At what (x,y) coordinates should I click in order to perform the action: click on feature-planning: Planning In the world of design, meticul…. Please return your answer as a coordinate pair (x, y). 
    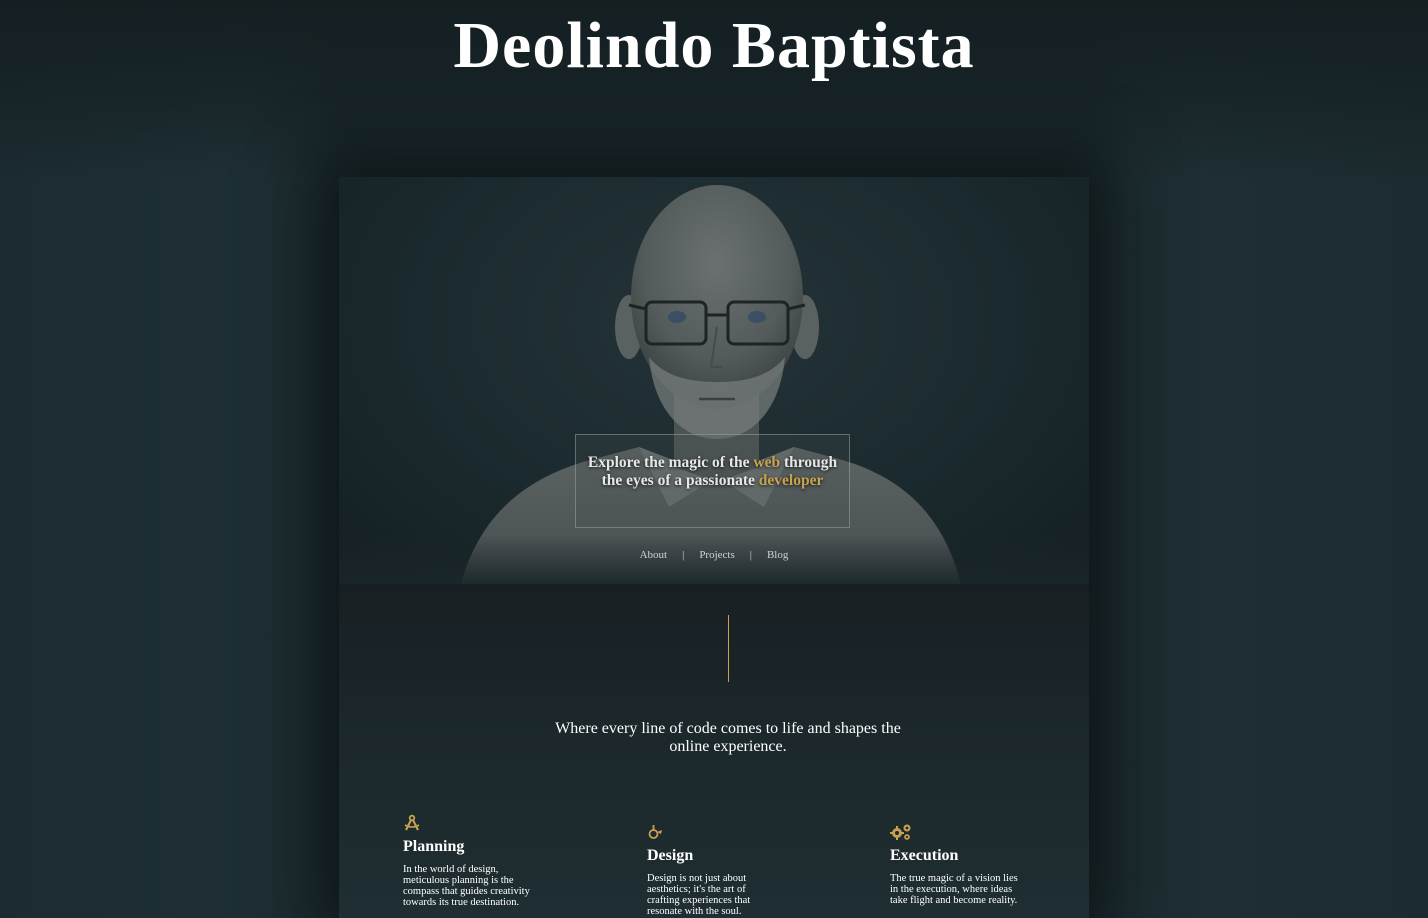
    Looking at the image, I should click on (468, 861).